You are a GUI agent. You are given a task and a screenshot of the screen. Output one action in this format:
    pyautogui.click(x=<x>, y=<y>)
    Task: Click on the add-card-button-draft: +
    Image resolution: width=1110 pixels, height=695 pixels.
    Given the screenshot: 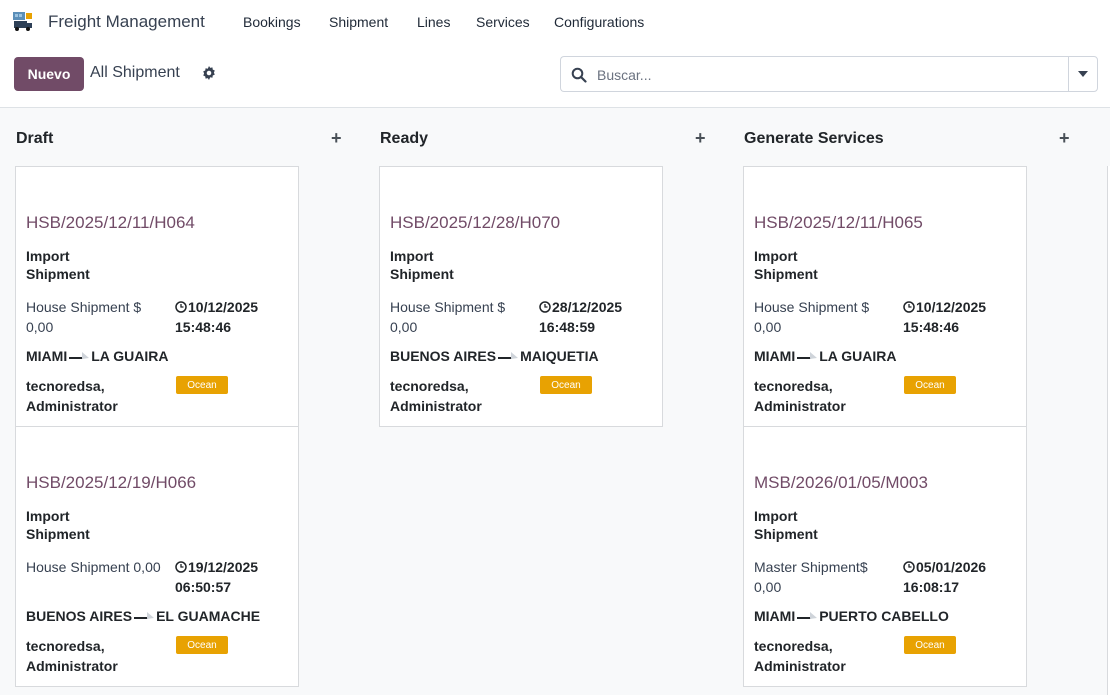 What is the action you would take?
    pyautogui.click(x=336, y=138)
    